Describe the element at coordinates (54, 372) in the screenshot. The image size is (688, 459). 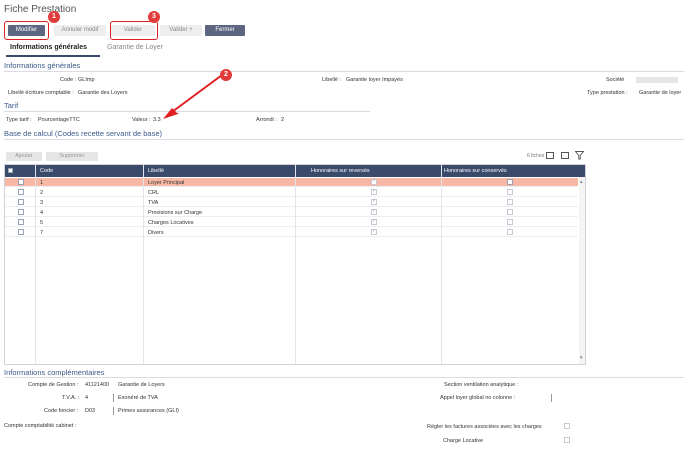
I see `section-informations-complementaires: Informations complémentaires` at that location.